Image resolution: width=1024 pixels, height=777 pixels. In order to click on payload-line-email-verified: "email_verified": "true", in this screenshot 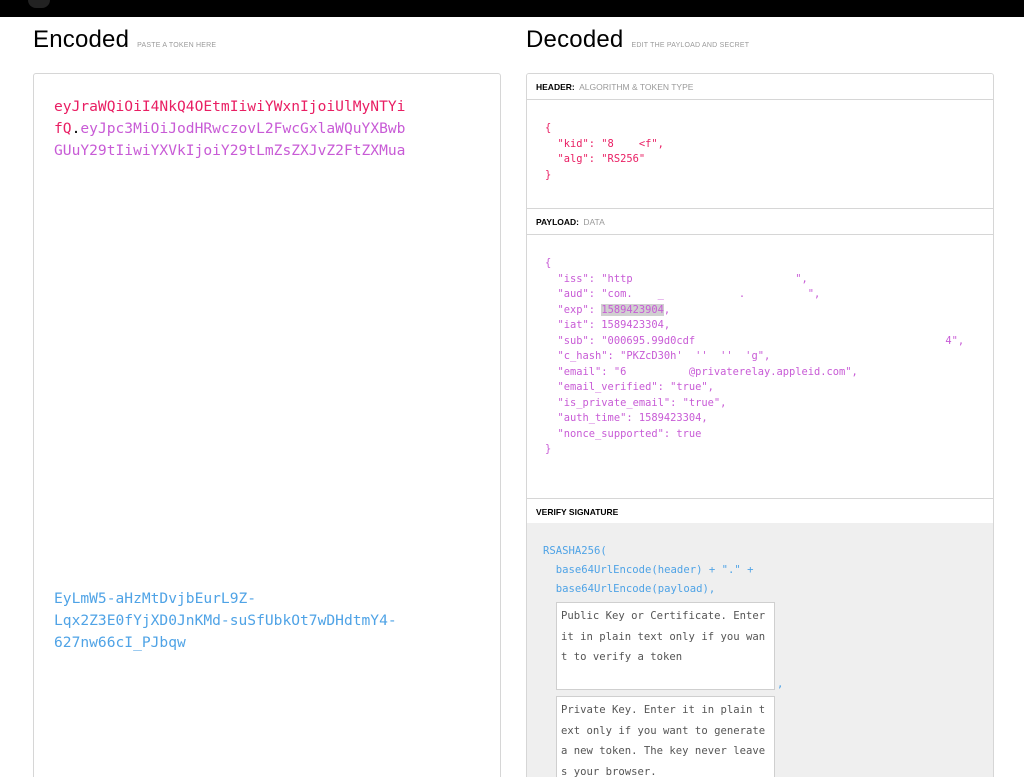, I will do `click(629, 387)`.